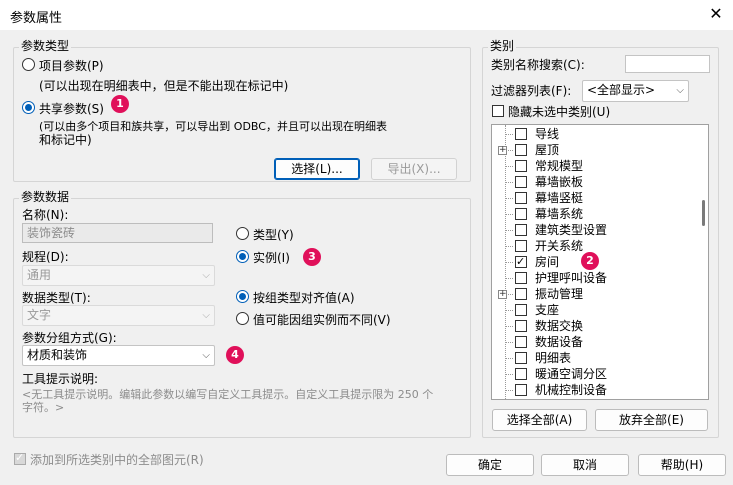  Describe the element at coordinates (120, 104) in the screenshot. I see `callout-badge-1: 1` at that location.